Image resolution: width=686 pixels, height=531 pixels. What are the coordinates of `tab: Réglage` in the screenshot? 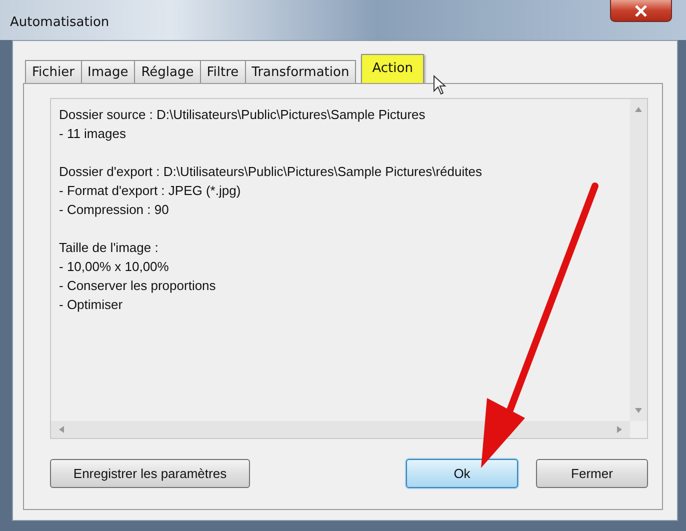 It's located at (167, 71).